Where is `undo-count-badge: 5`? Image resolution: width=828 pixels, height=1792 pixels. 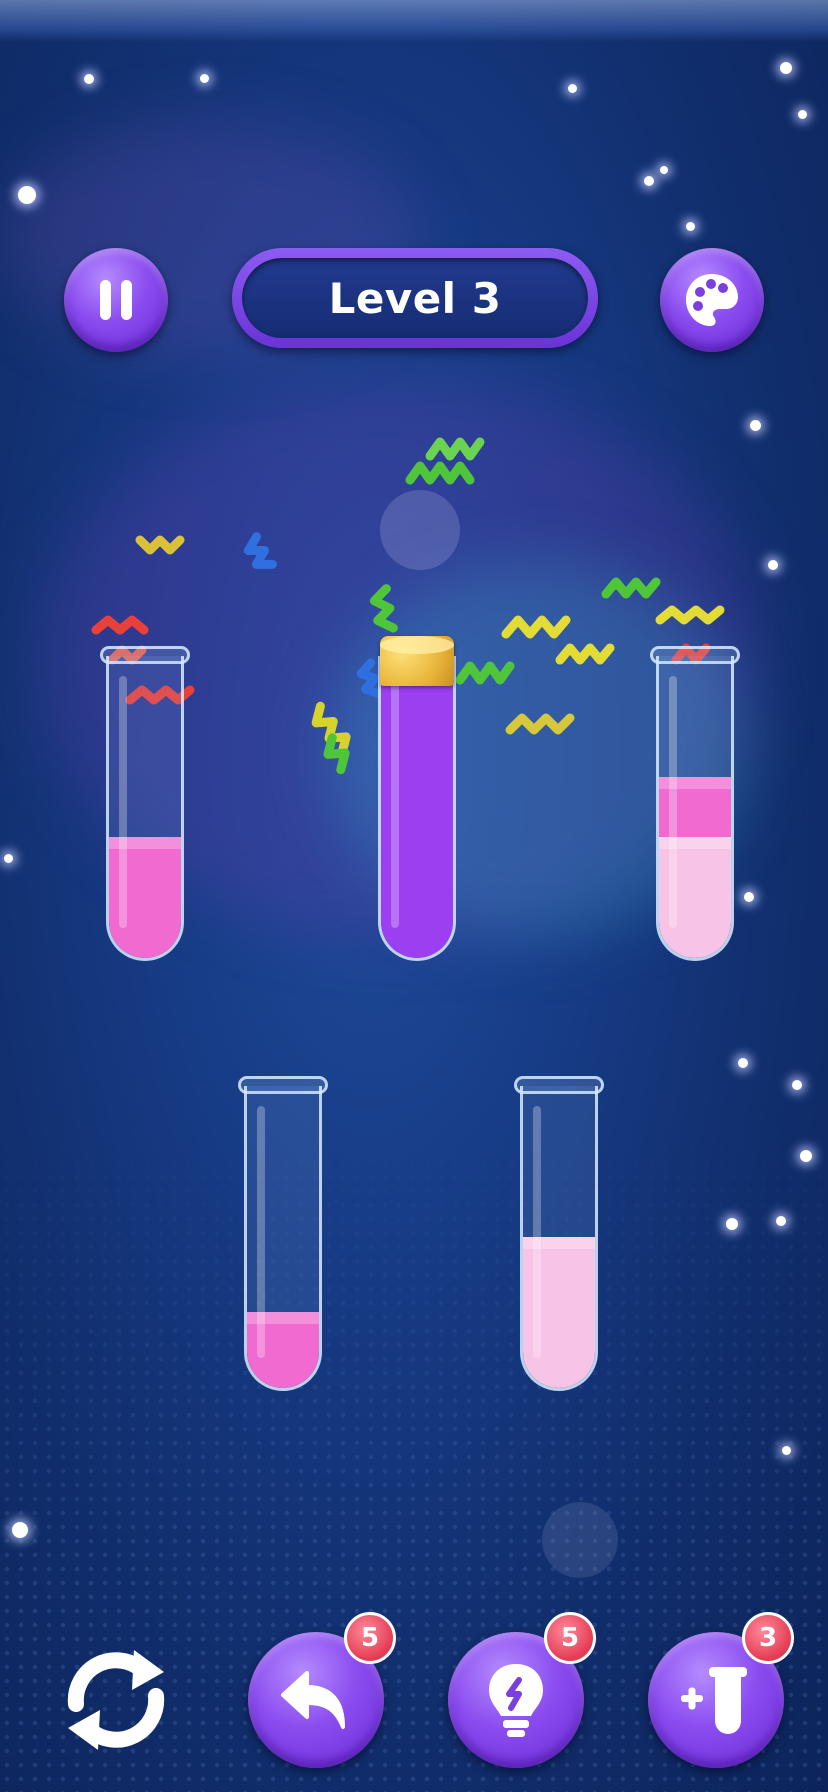 undo-count-badge: 5 is located at coordinates (370, 1638).